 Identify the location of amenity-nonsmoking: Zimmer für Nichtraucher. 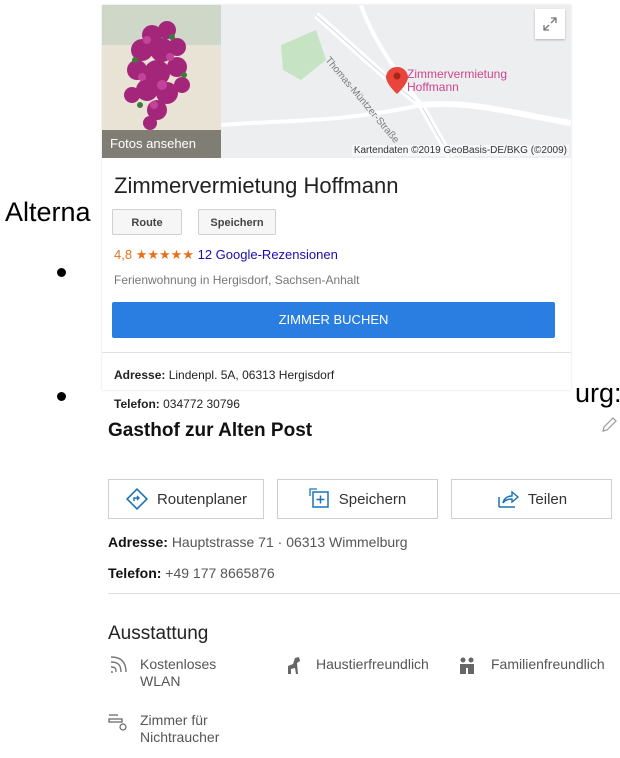
(179, 729).